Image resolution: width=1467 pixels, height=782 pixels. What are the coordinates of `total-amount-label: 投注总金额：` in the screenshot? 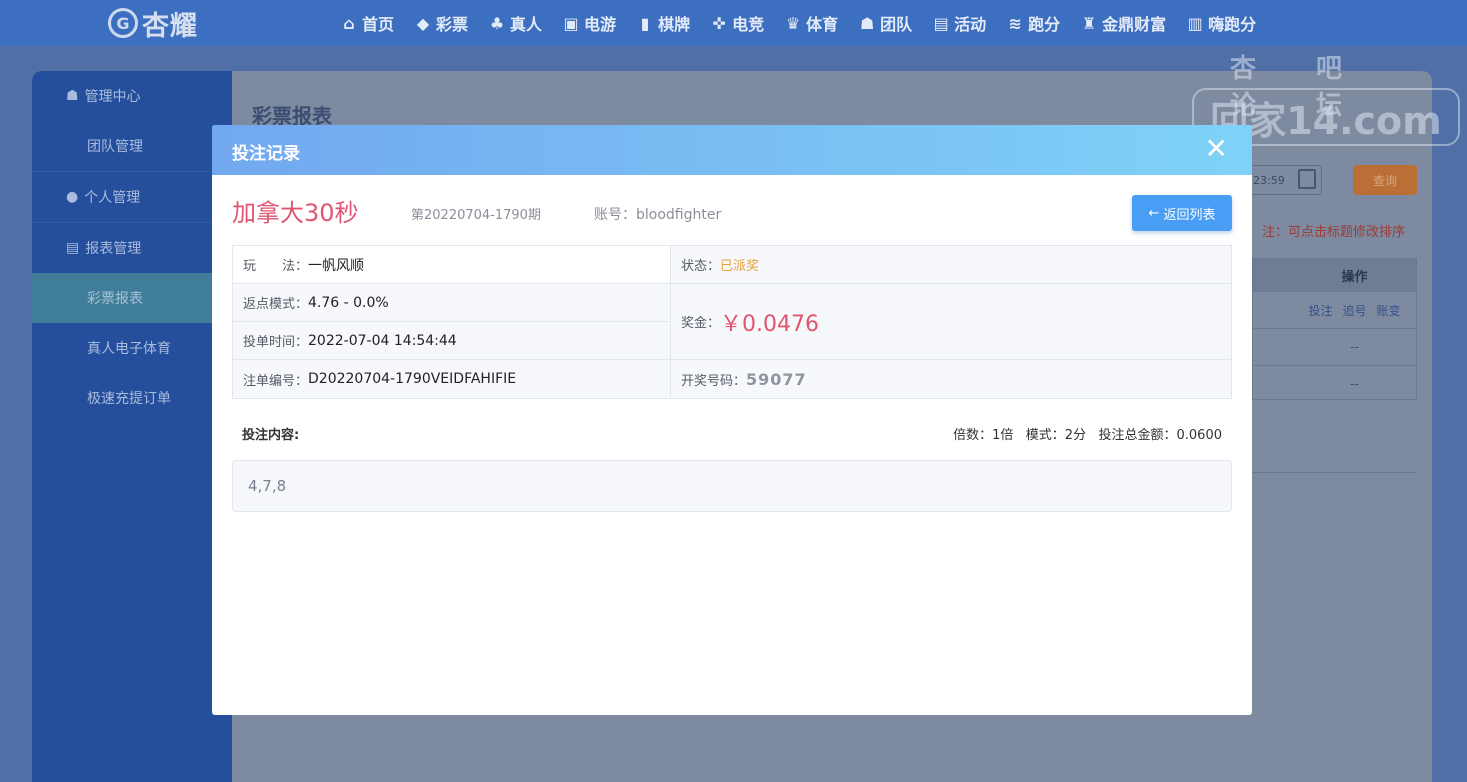 It's located at (1137, 435).